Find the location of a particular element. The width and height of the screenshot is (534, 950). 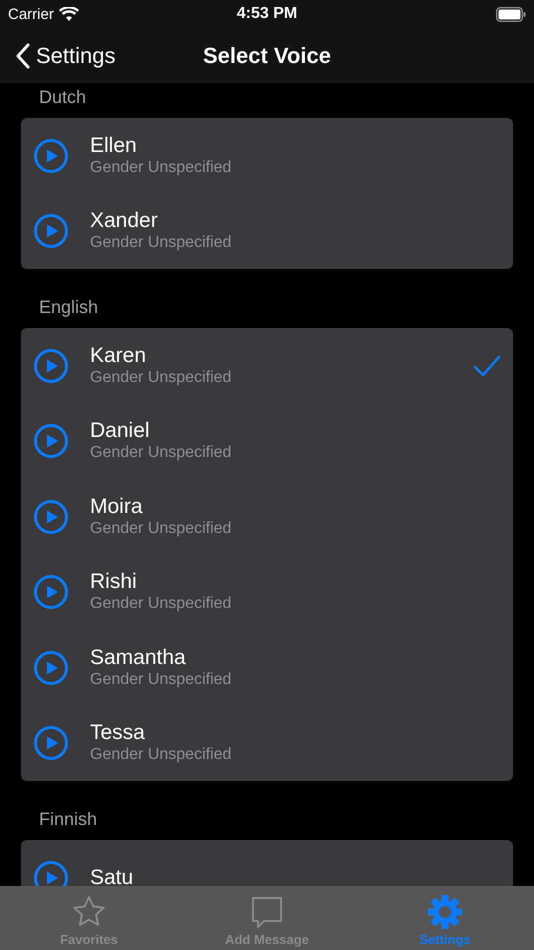

voice-name: Ellen is located at coordinates (114, 146).